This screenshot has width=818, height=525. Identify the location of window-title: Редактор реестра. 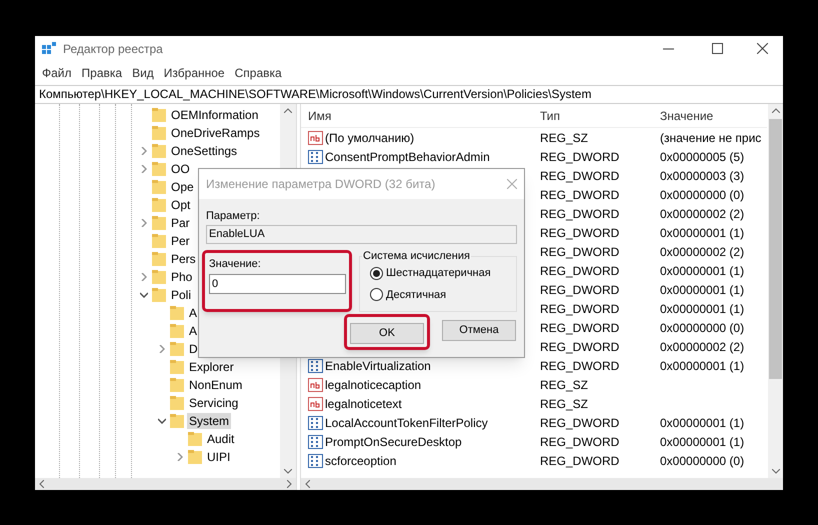
(113, 49).